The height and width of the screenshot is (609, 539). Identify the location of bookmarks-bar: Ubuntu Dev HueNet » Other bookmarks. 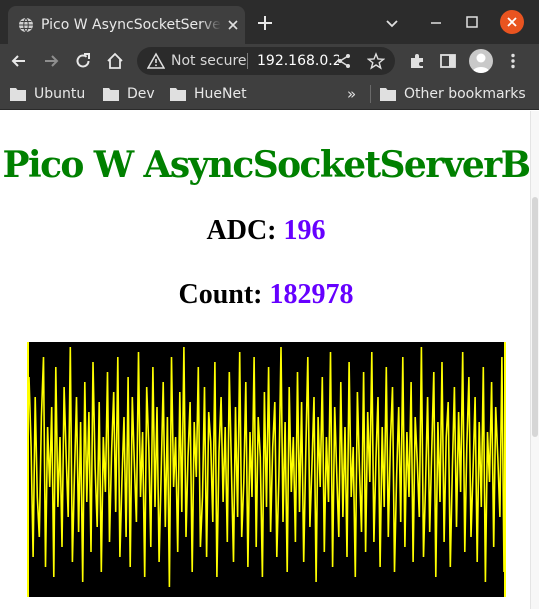
(269, 94).